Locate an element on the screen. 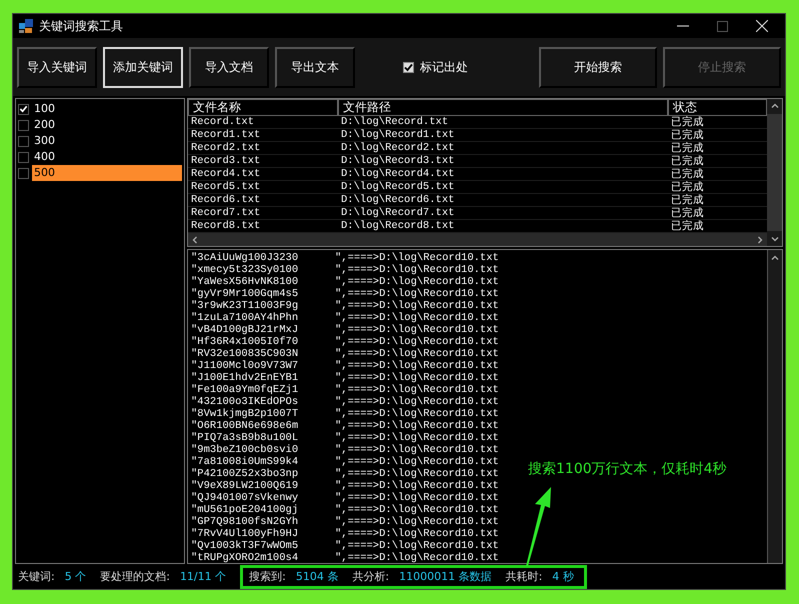 This screenshot has width=799, height=604. table-cell-text: D:\log\Record1.txt is located at coordinates (398, 135).